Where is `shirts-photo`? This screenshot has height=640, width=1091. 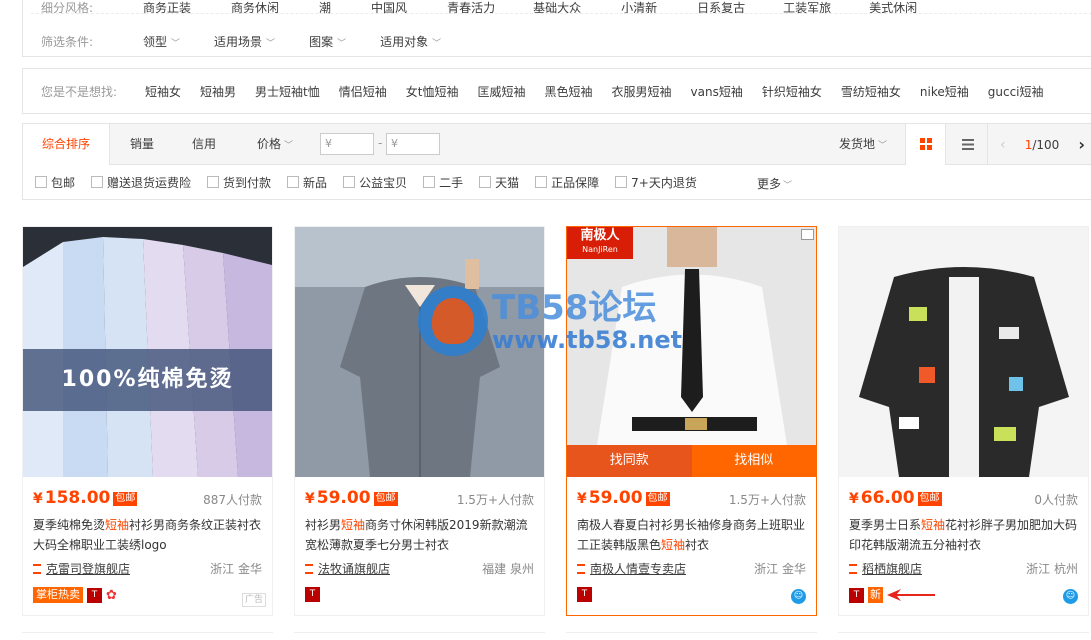 shirts-photo is located at coordinates (147, 352).